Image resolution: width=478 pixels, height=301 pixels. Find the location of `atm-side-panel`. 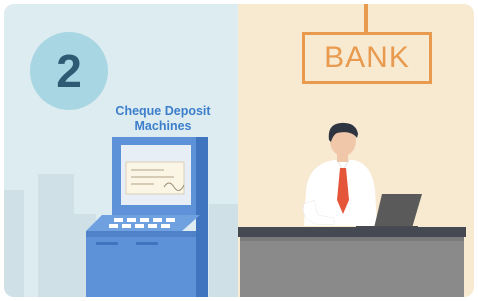

atm-side-panel is located at coordinates (202, 217).